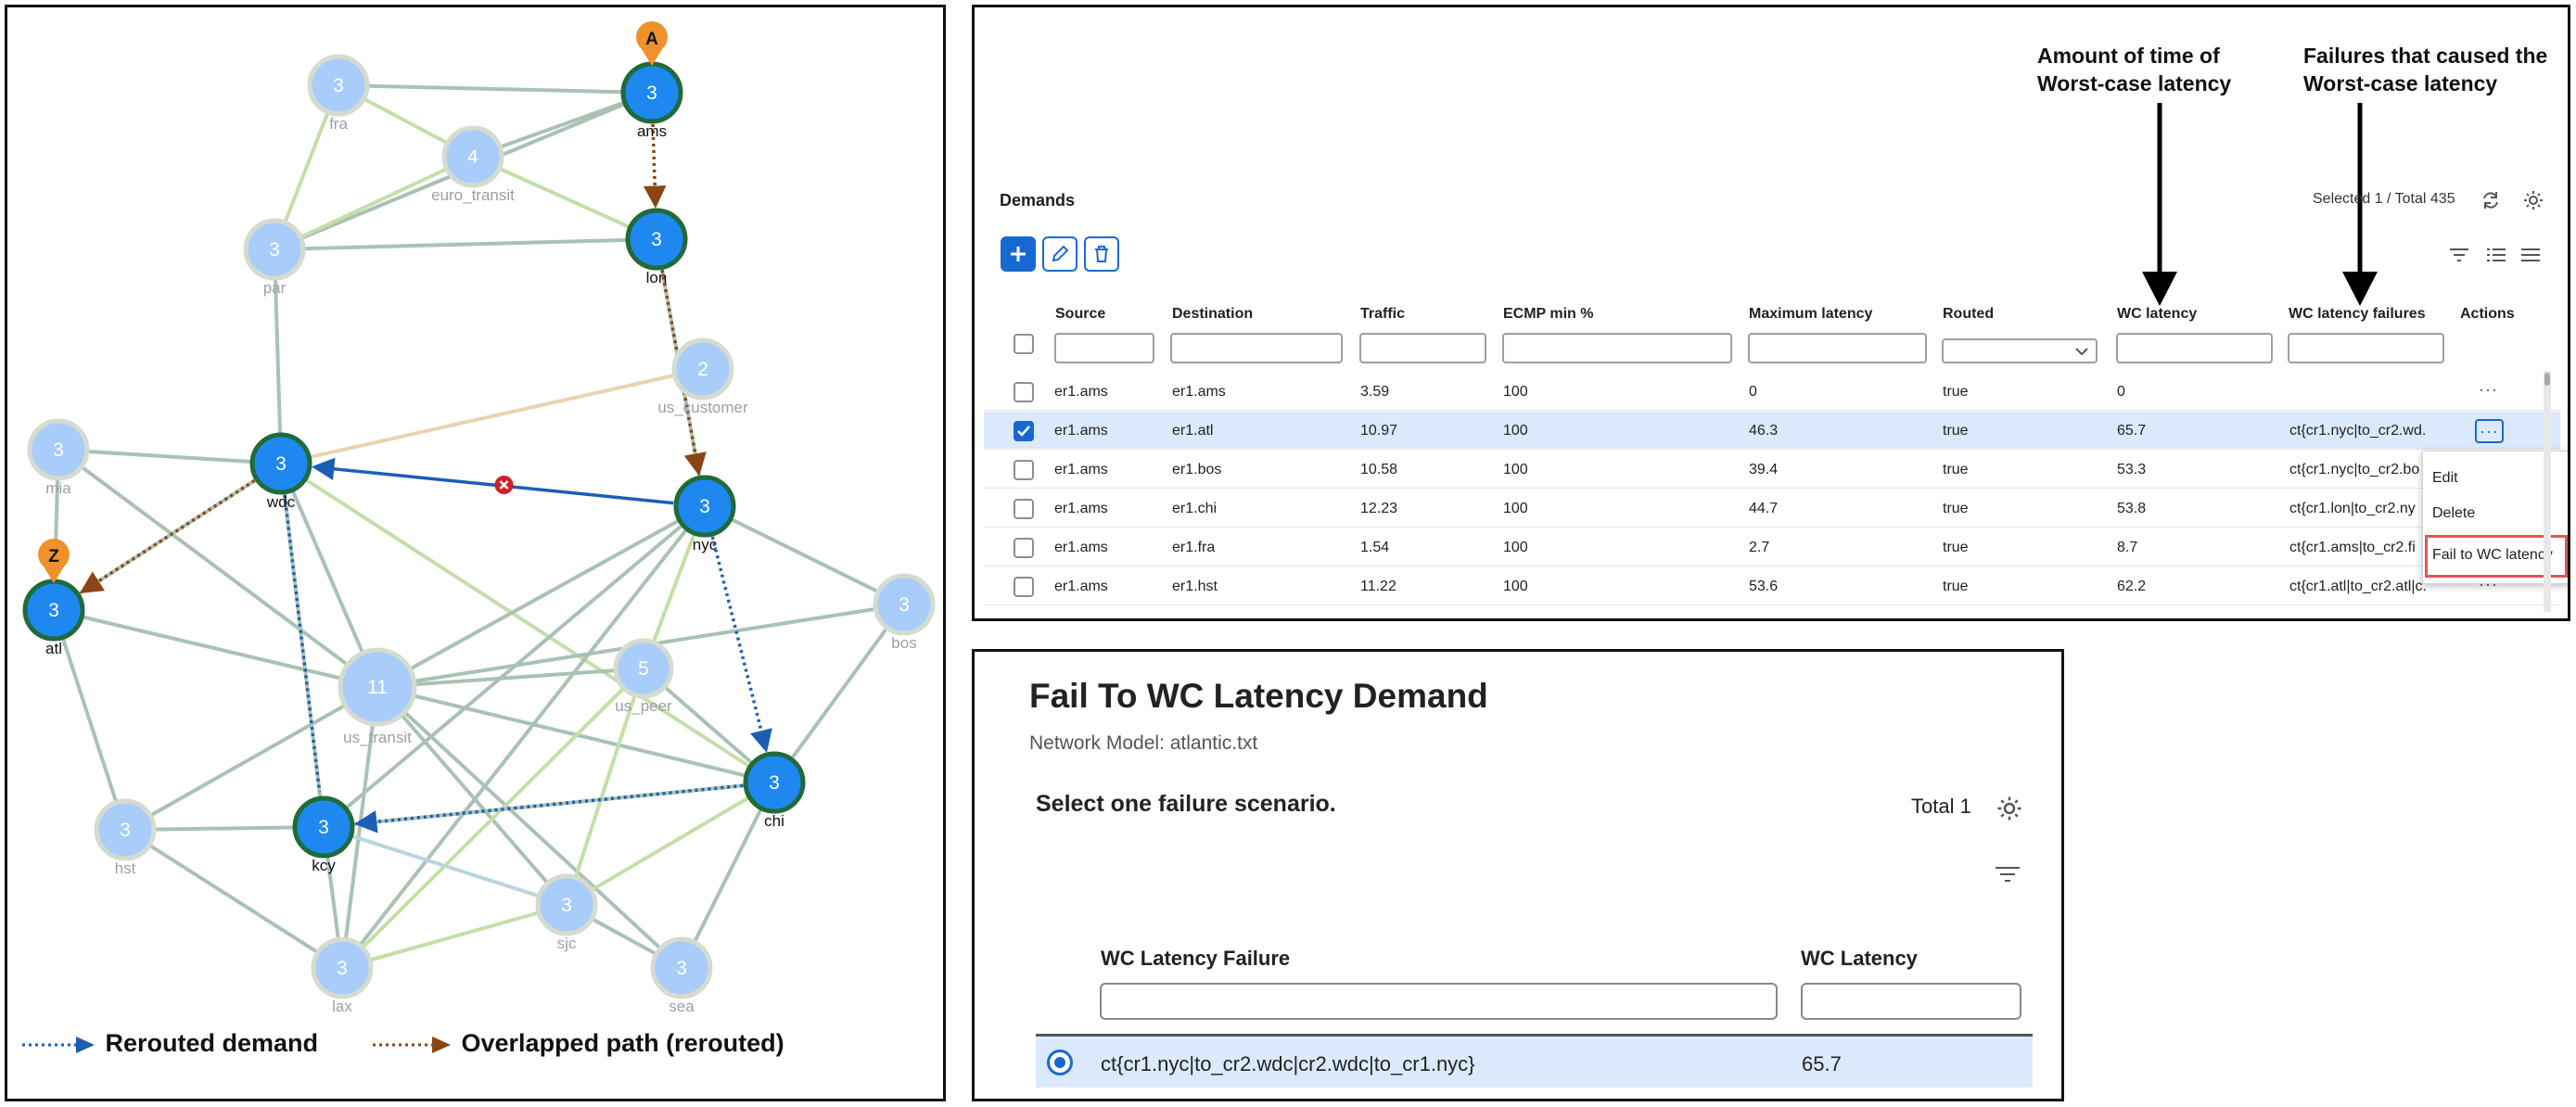 The width and height of the screenshot is (2576, 1107). Describe the element at coordinates (2384, 199) in the screenshot. I see `selection-count: Selected 1 / Total 435` at that location.